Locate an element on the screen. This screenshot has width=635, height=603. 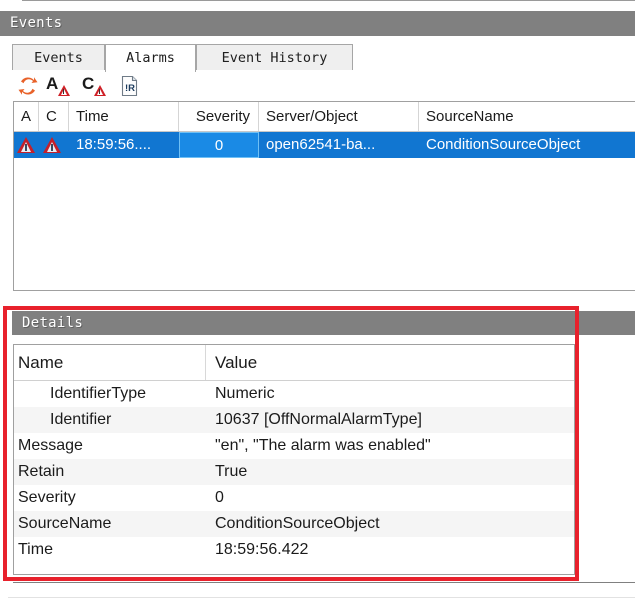
details-panel-title: Details is located at coordinates (323, 323).